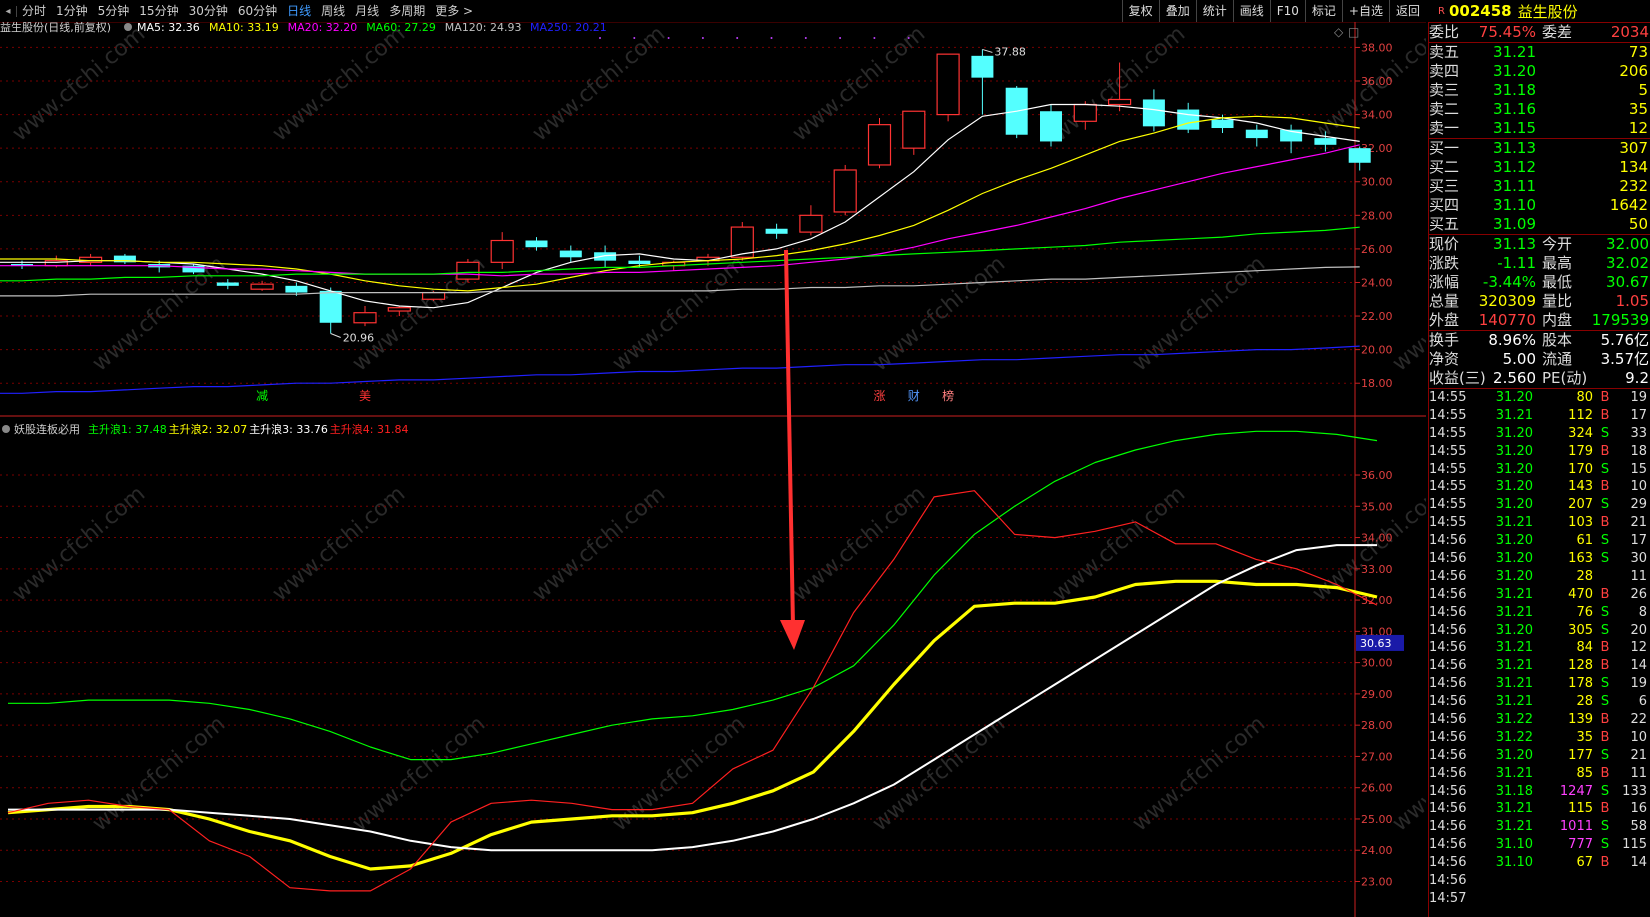  What do you see at coordinates (1177, 11) in the screenshot?
I see `toolbar-button: 叠加` at bounding box center [1177, 11].